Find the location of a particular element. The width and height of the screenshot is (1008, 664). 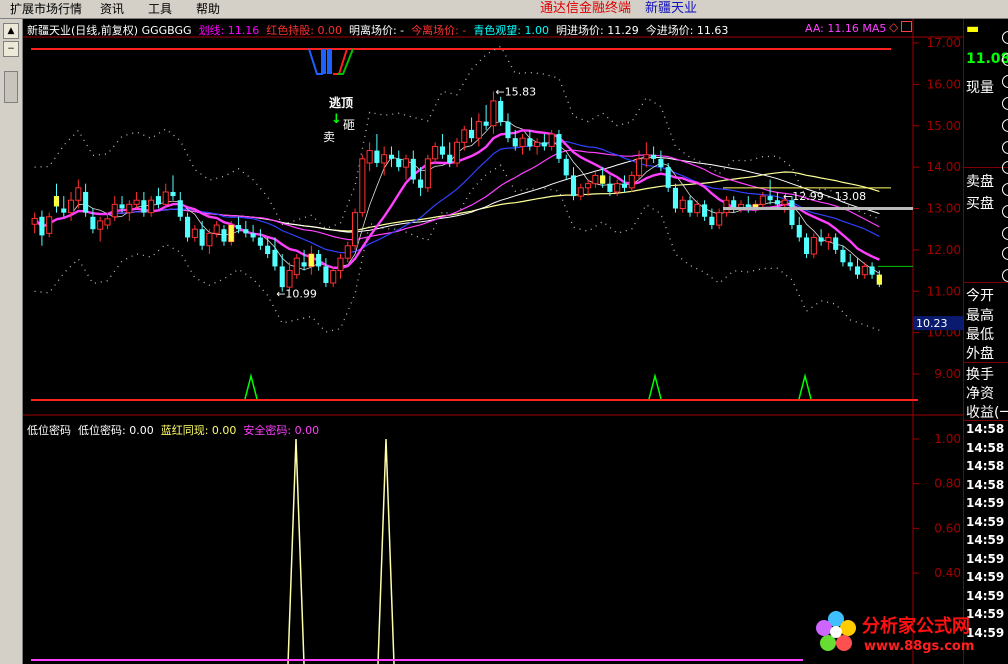

watermark-text: 分析家公式网 is located at coordinates (916, 626).